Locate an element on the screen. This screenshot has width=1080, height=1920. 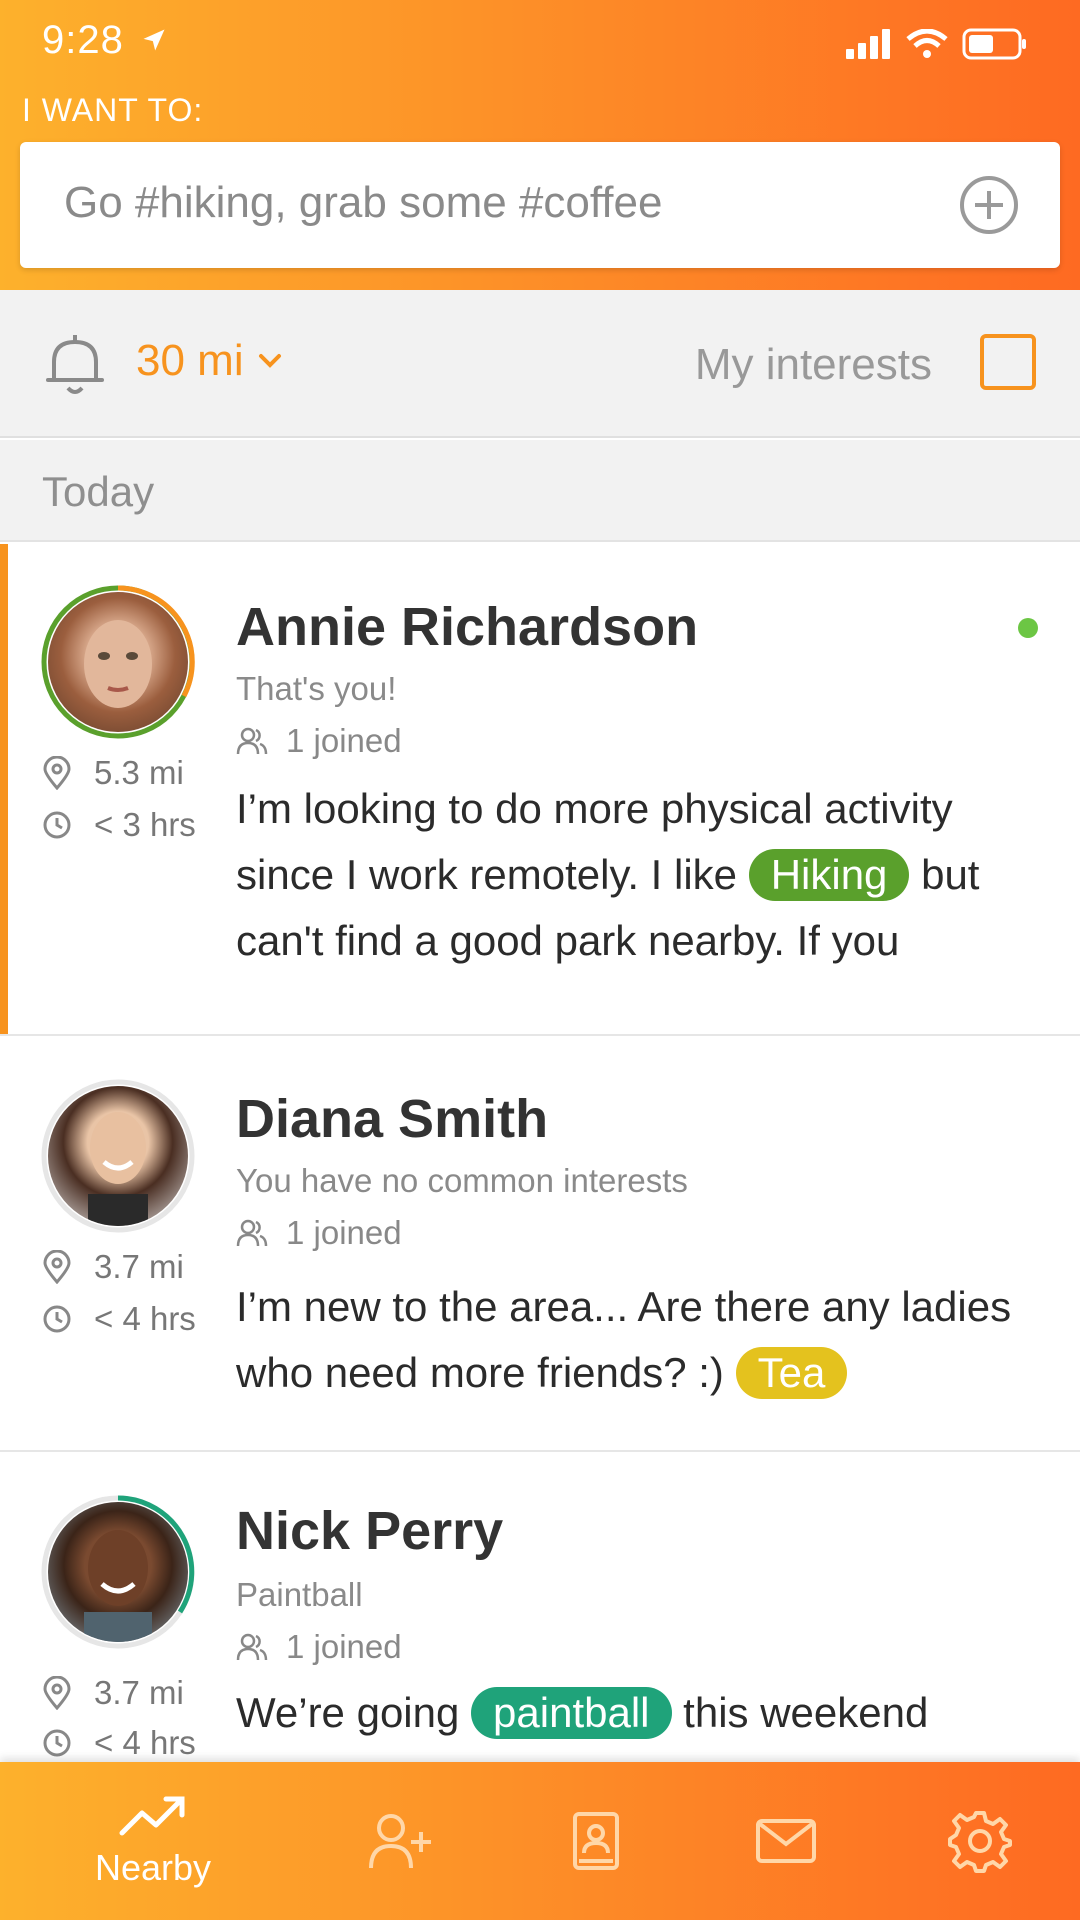
location-arrow-icon is located at coordinates (154, 42).